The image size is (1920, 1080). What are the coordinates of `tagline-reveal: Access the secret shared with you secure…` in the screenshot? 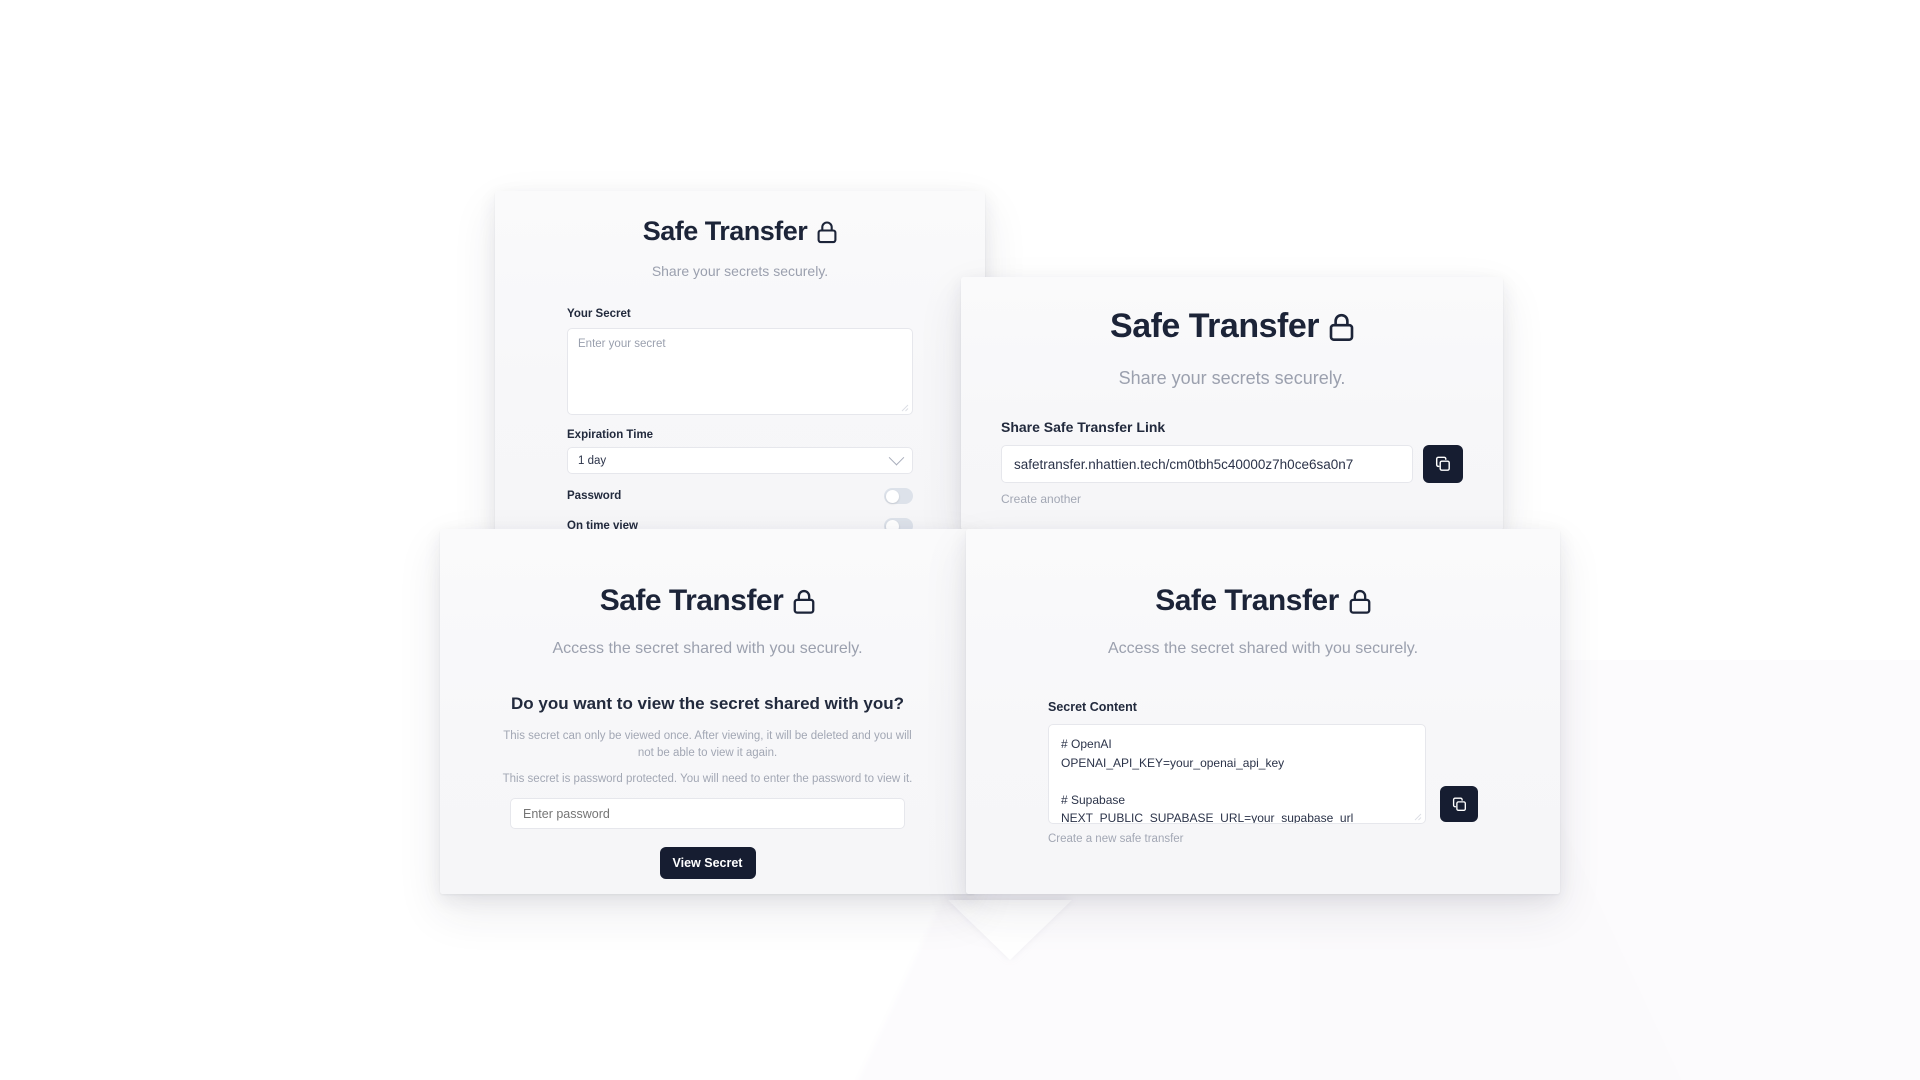 It's located at (1263, 648).